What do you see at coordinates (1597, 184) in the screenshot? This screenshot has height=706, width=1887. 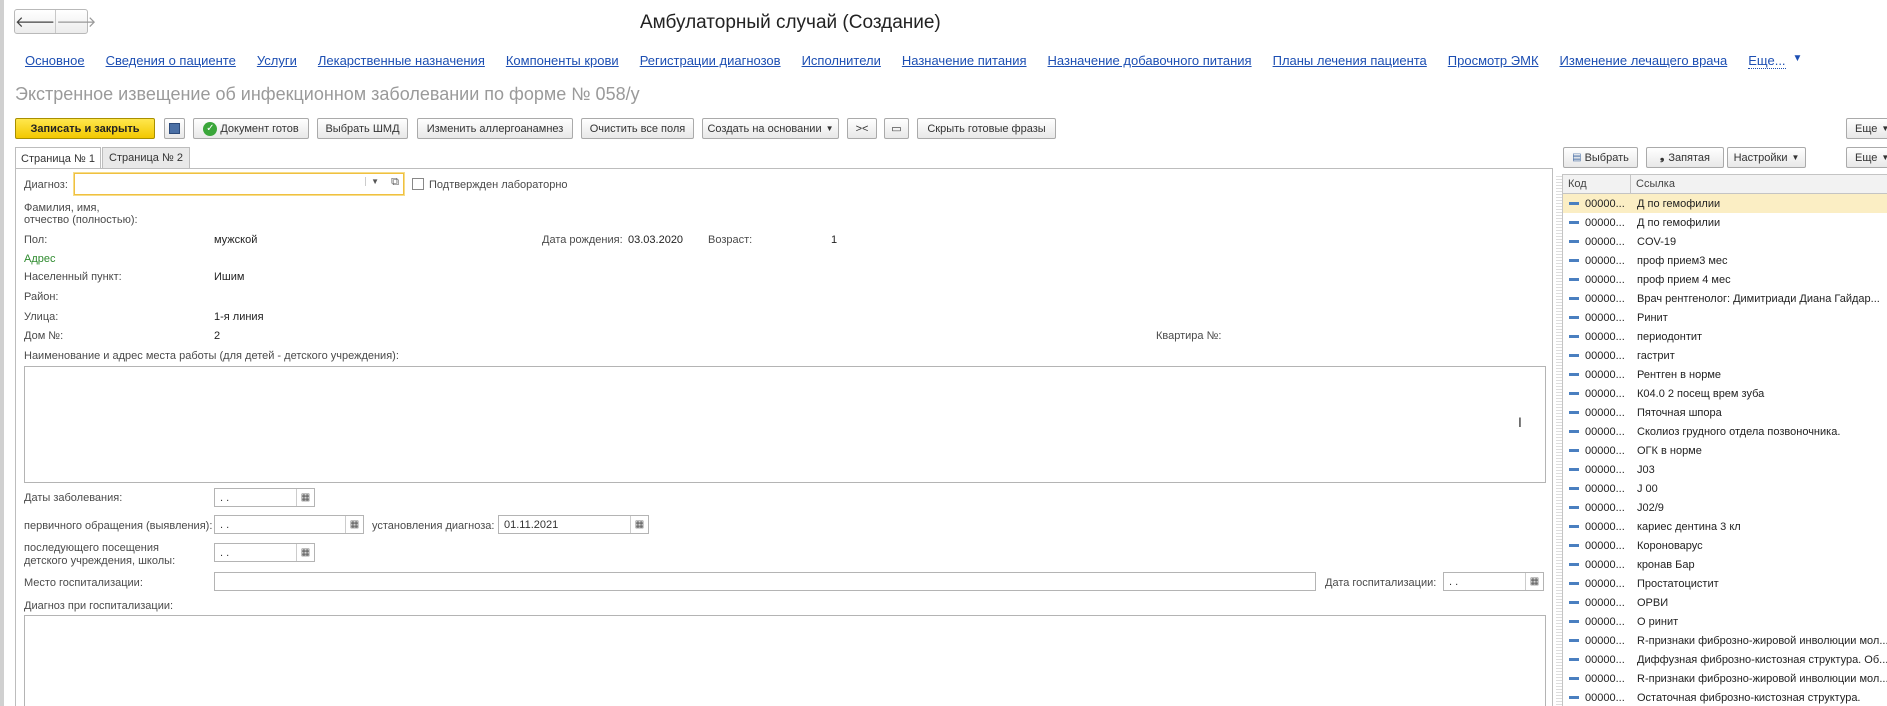 I see `column-code: Код` at bounding box center [1597, 184].